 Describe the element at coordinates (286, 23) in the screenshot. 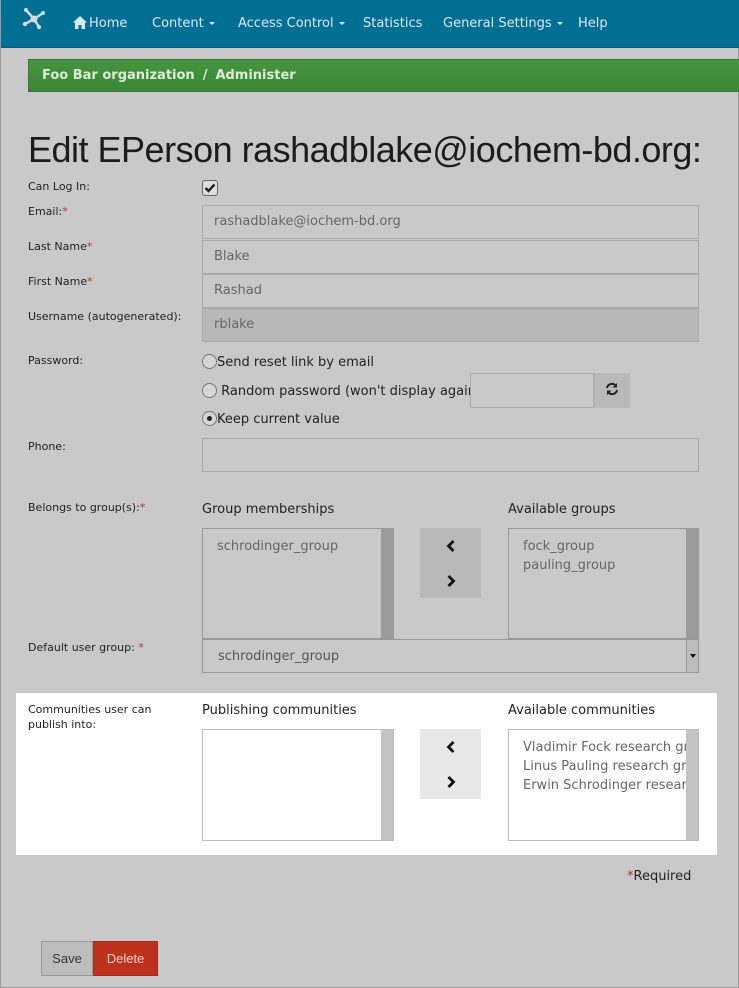

I see `nav-access-control-label: Access Control` at that location.